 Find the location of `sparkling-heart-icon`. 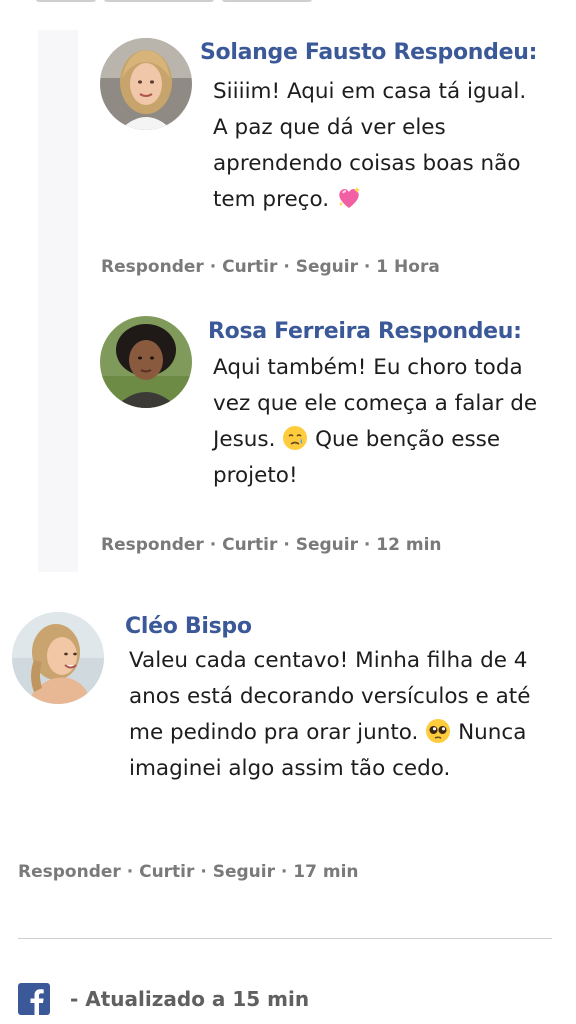

sparkling-heart-icon is located at coordinates (349, 197).